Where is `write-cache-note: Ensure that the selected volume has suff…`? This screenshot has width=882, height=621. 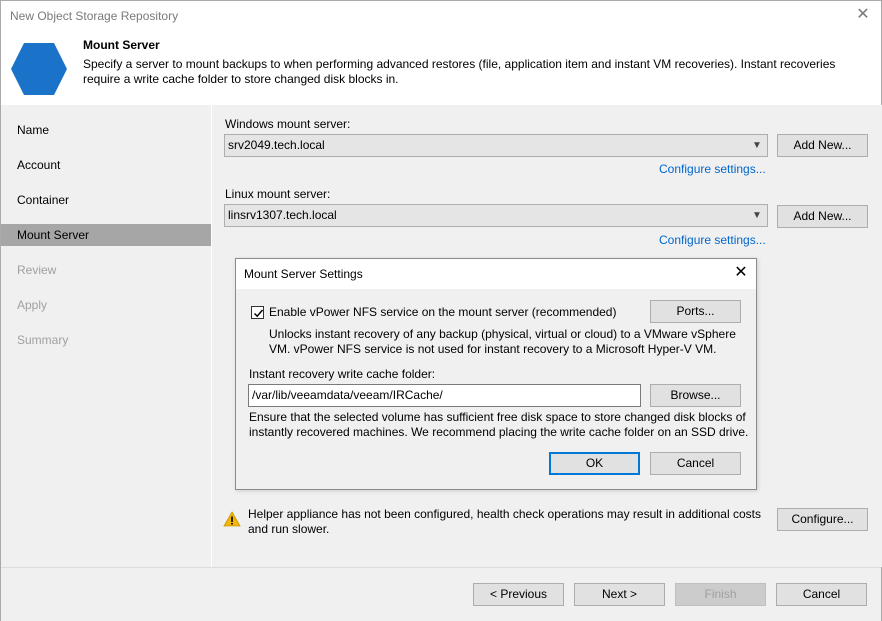 write-cache-note: Ensure that the selected volume has suff… is located at coordinates (499, 424).